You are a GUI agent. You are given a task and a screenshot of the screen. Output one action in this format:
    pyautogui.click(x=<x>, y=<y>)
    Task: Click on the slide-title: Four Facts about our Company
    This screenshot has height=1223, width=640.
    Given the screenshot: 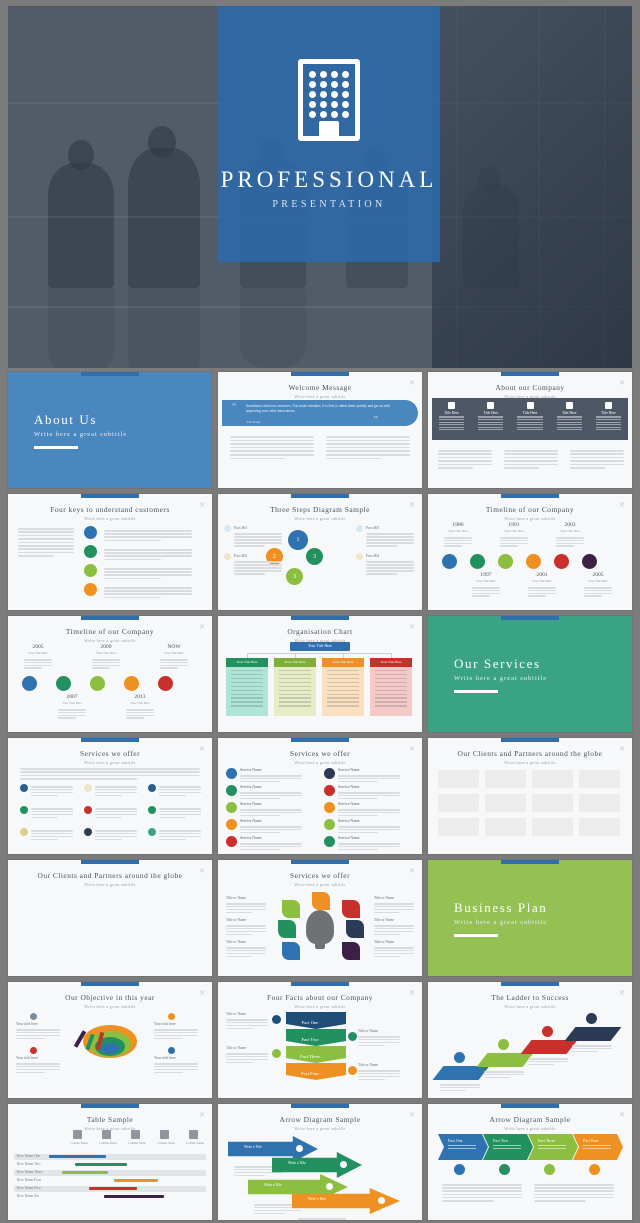 What is the action you would take?
    pyautogui.click(x=320, y=997)
    